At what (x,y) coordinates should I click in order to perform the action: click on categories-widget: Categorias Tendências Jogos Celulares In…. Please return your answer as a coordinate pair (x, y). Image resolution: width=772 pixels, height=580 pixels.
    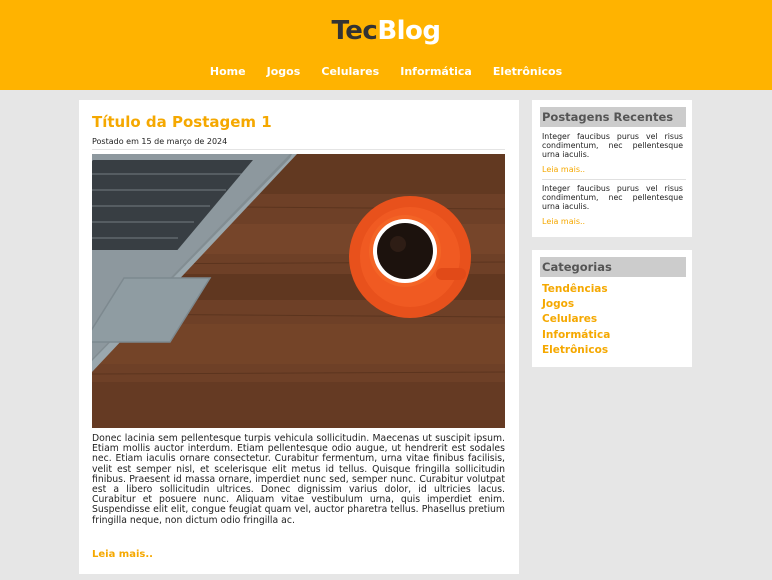
    Looking at the image, I should click on (612, 308).